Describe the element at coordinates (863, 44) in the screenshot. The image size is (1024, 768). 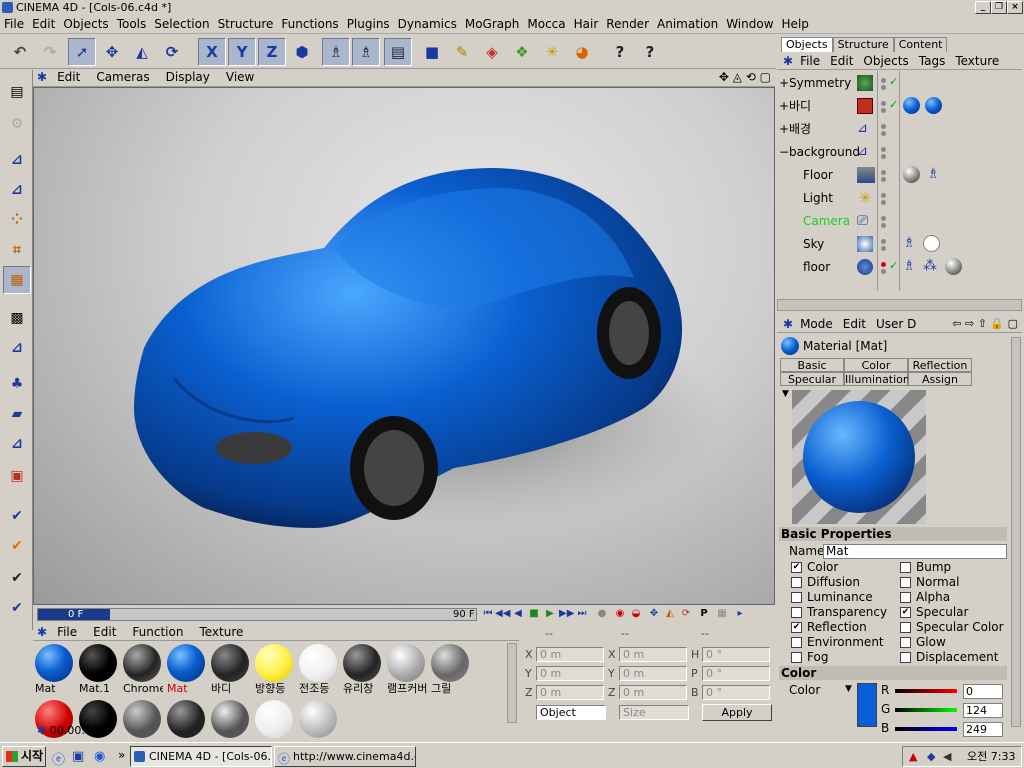
I see `tab-structure: Structure` at that location.